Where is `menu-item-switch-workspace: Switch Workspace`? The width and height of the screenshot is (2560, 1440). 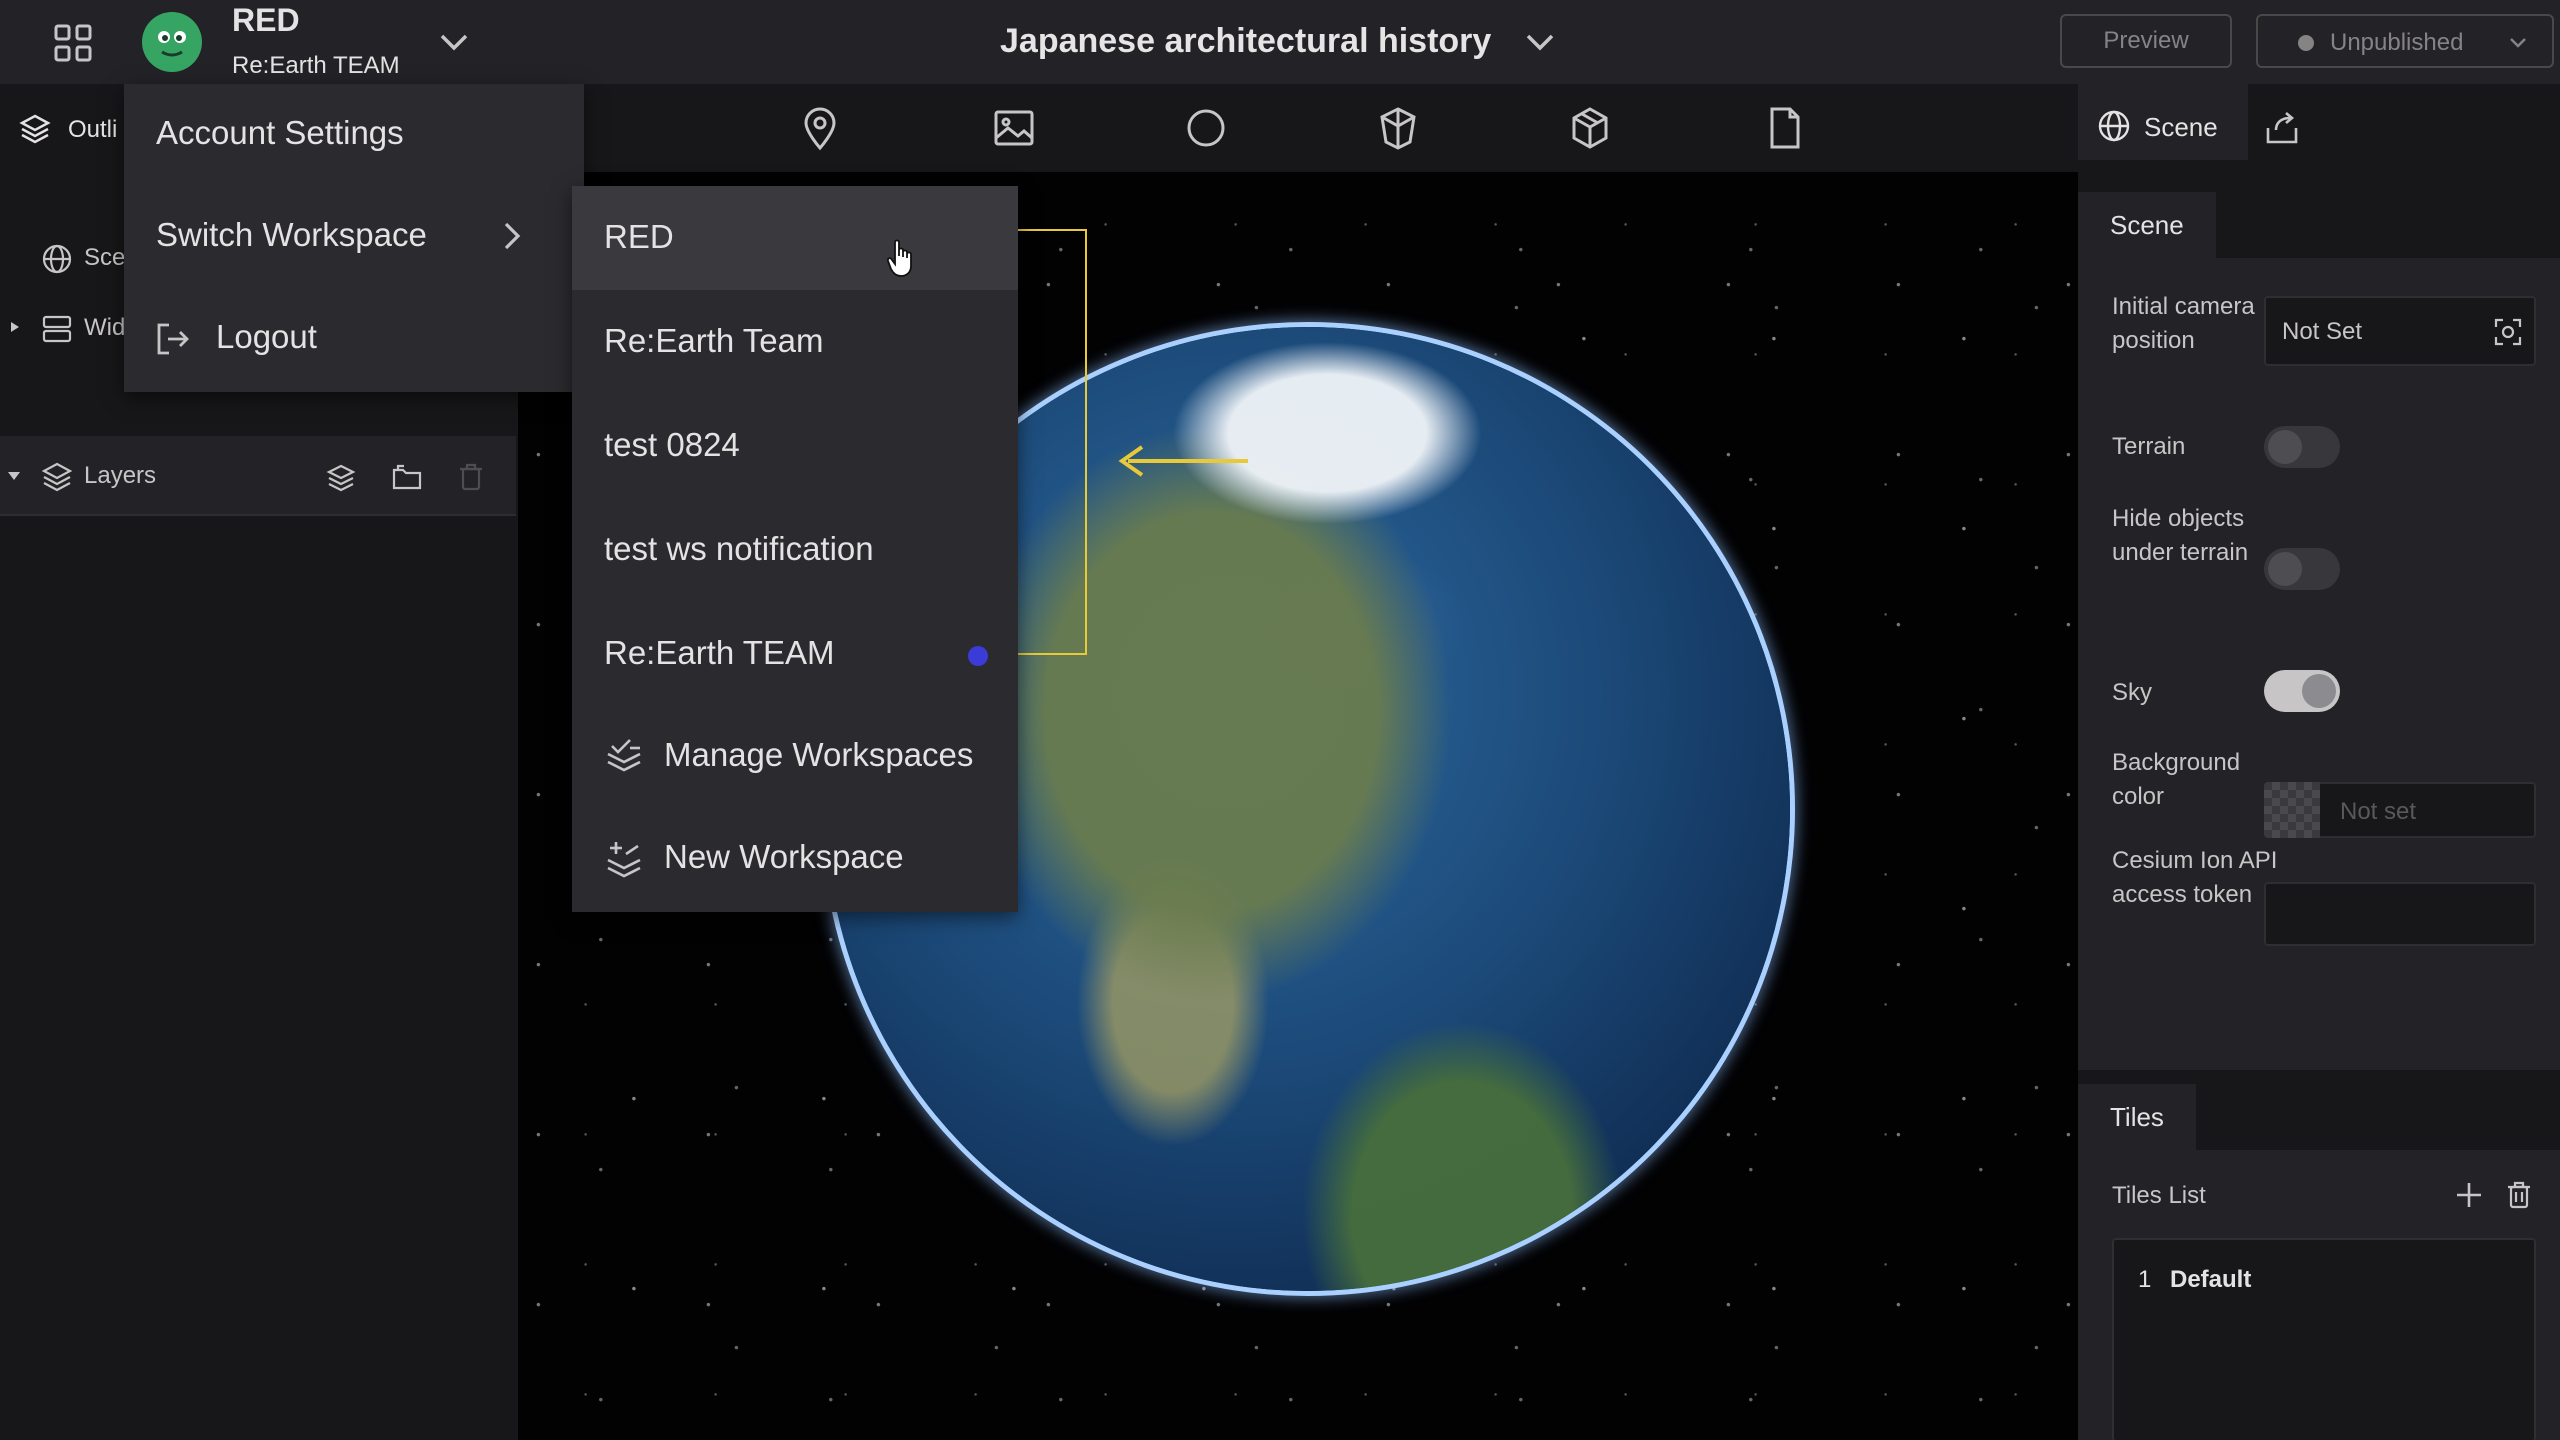
menu-item-switch-workspace: Switch Workspace is located at coordinates (354, 236).